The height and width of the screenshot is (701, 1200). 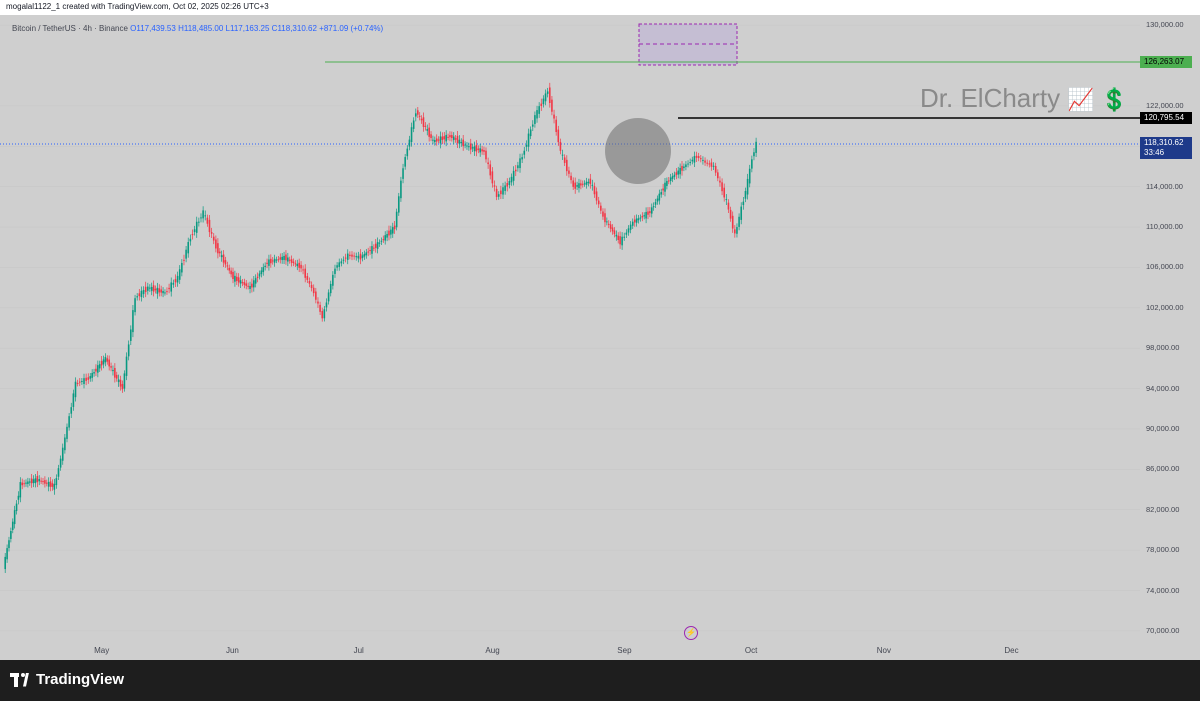 I want to click on ohlc-open: O117,439.53, so click(x=153, y=28).